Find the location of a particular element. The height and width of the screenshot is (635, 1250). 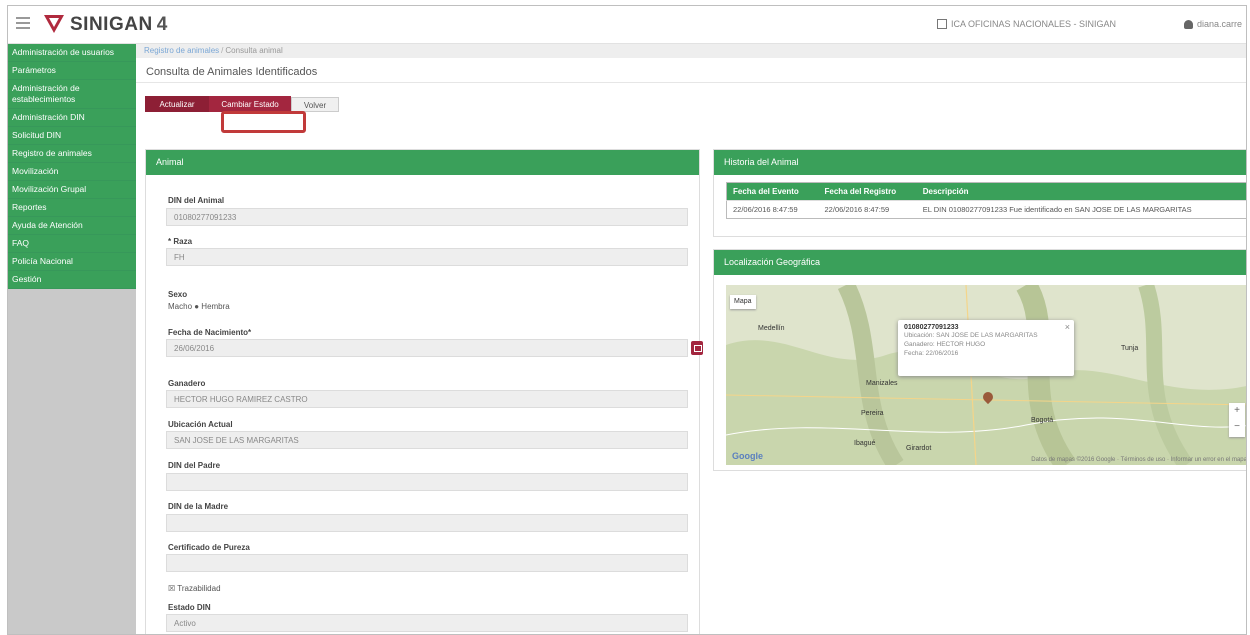

page-title: Consulta de Animales Identificados is located at coordinates (232, 72).